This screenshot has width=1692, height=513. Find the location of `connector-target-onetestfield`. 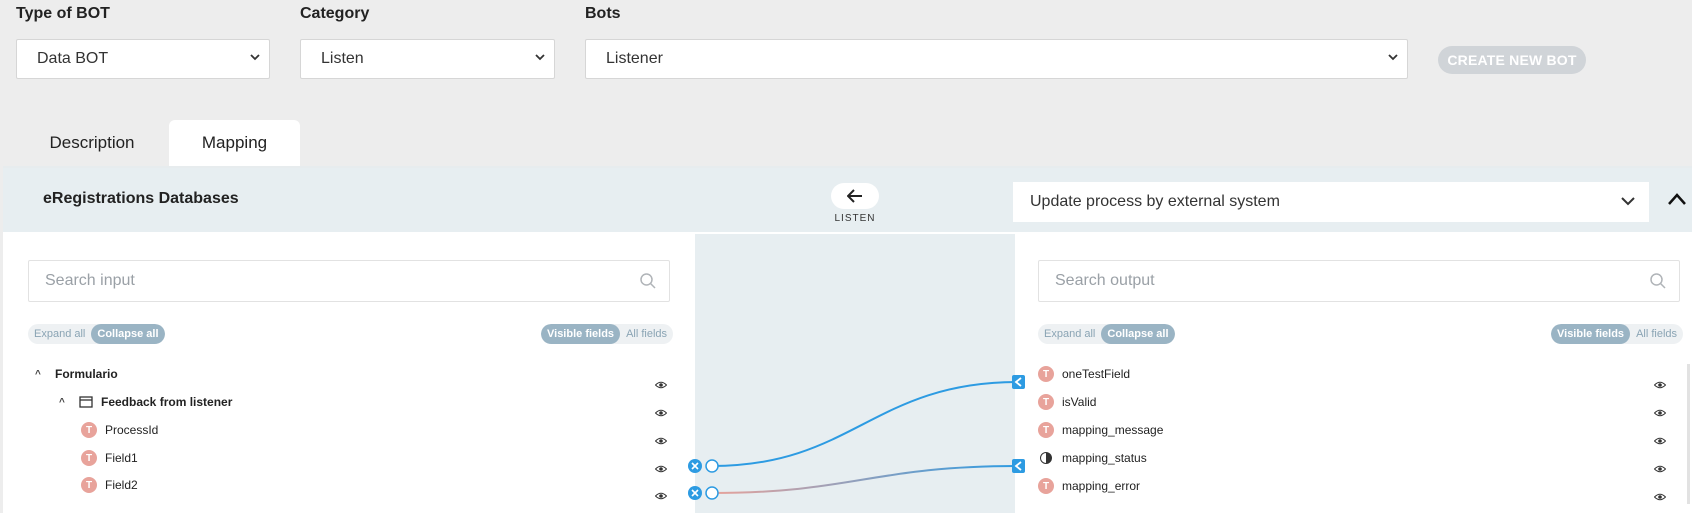

connector-target-onetestfield is located at coordinates (1018, 382).